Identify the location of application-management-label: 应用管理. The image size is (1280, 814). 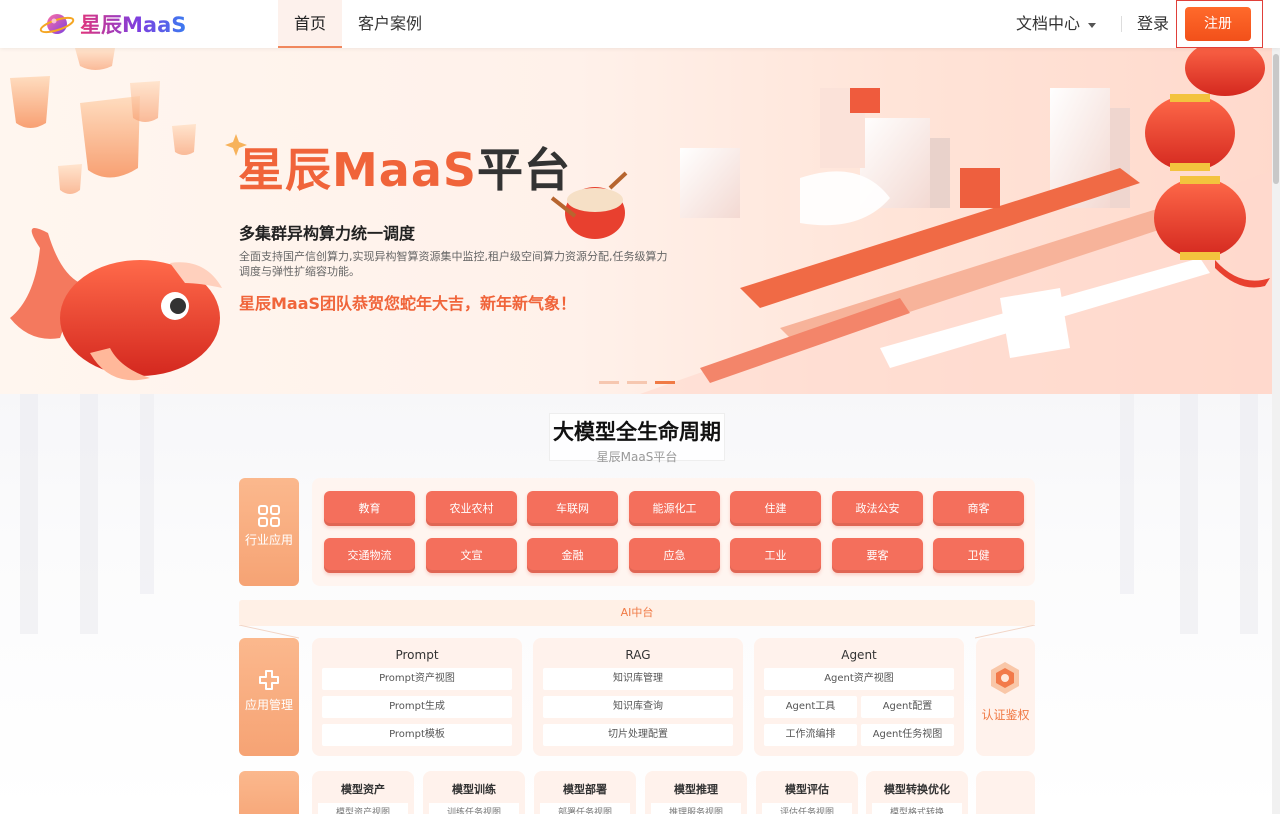
(268, 705).